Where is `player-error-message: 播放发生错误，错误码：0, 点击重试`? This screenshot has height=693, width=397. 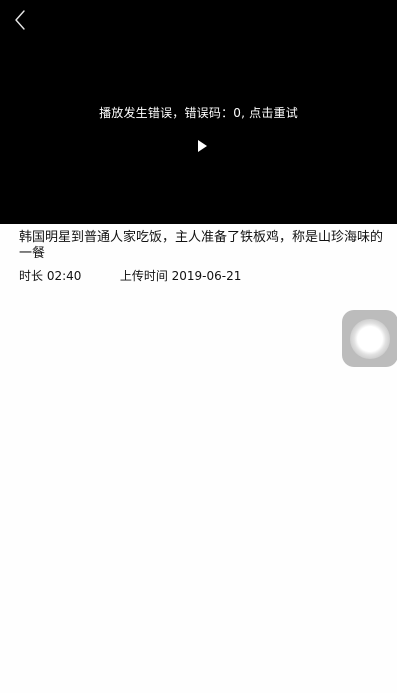
player-error-message: 播放发生错误，错误码：0, 点击重试 is located at coordinates (198, 112).